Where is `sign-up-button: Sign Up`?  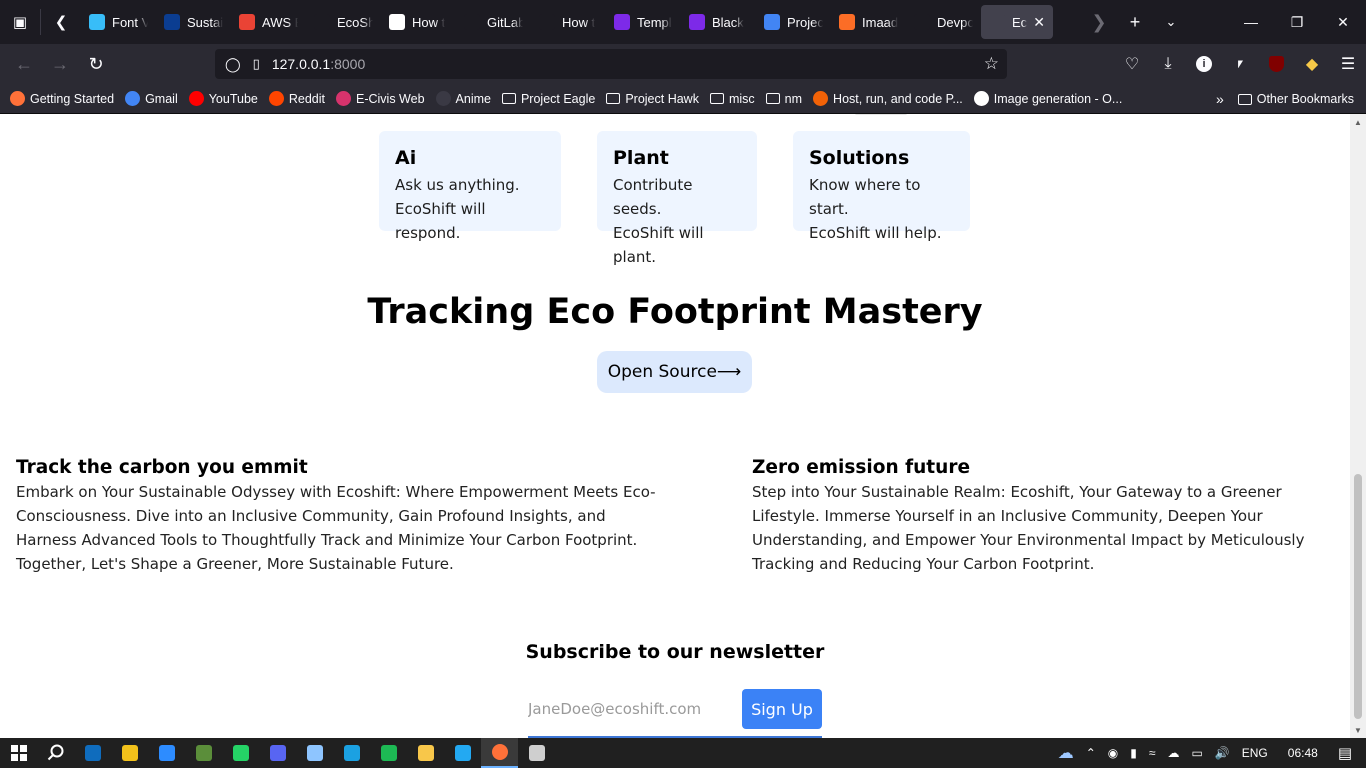
sign-up-button: Sign Up is located at coordinates (782, 709).